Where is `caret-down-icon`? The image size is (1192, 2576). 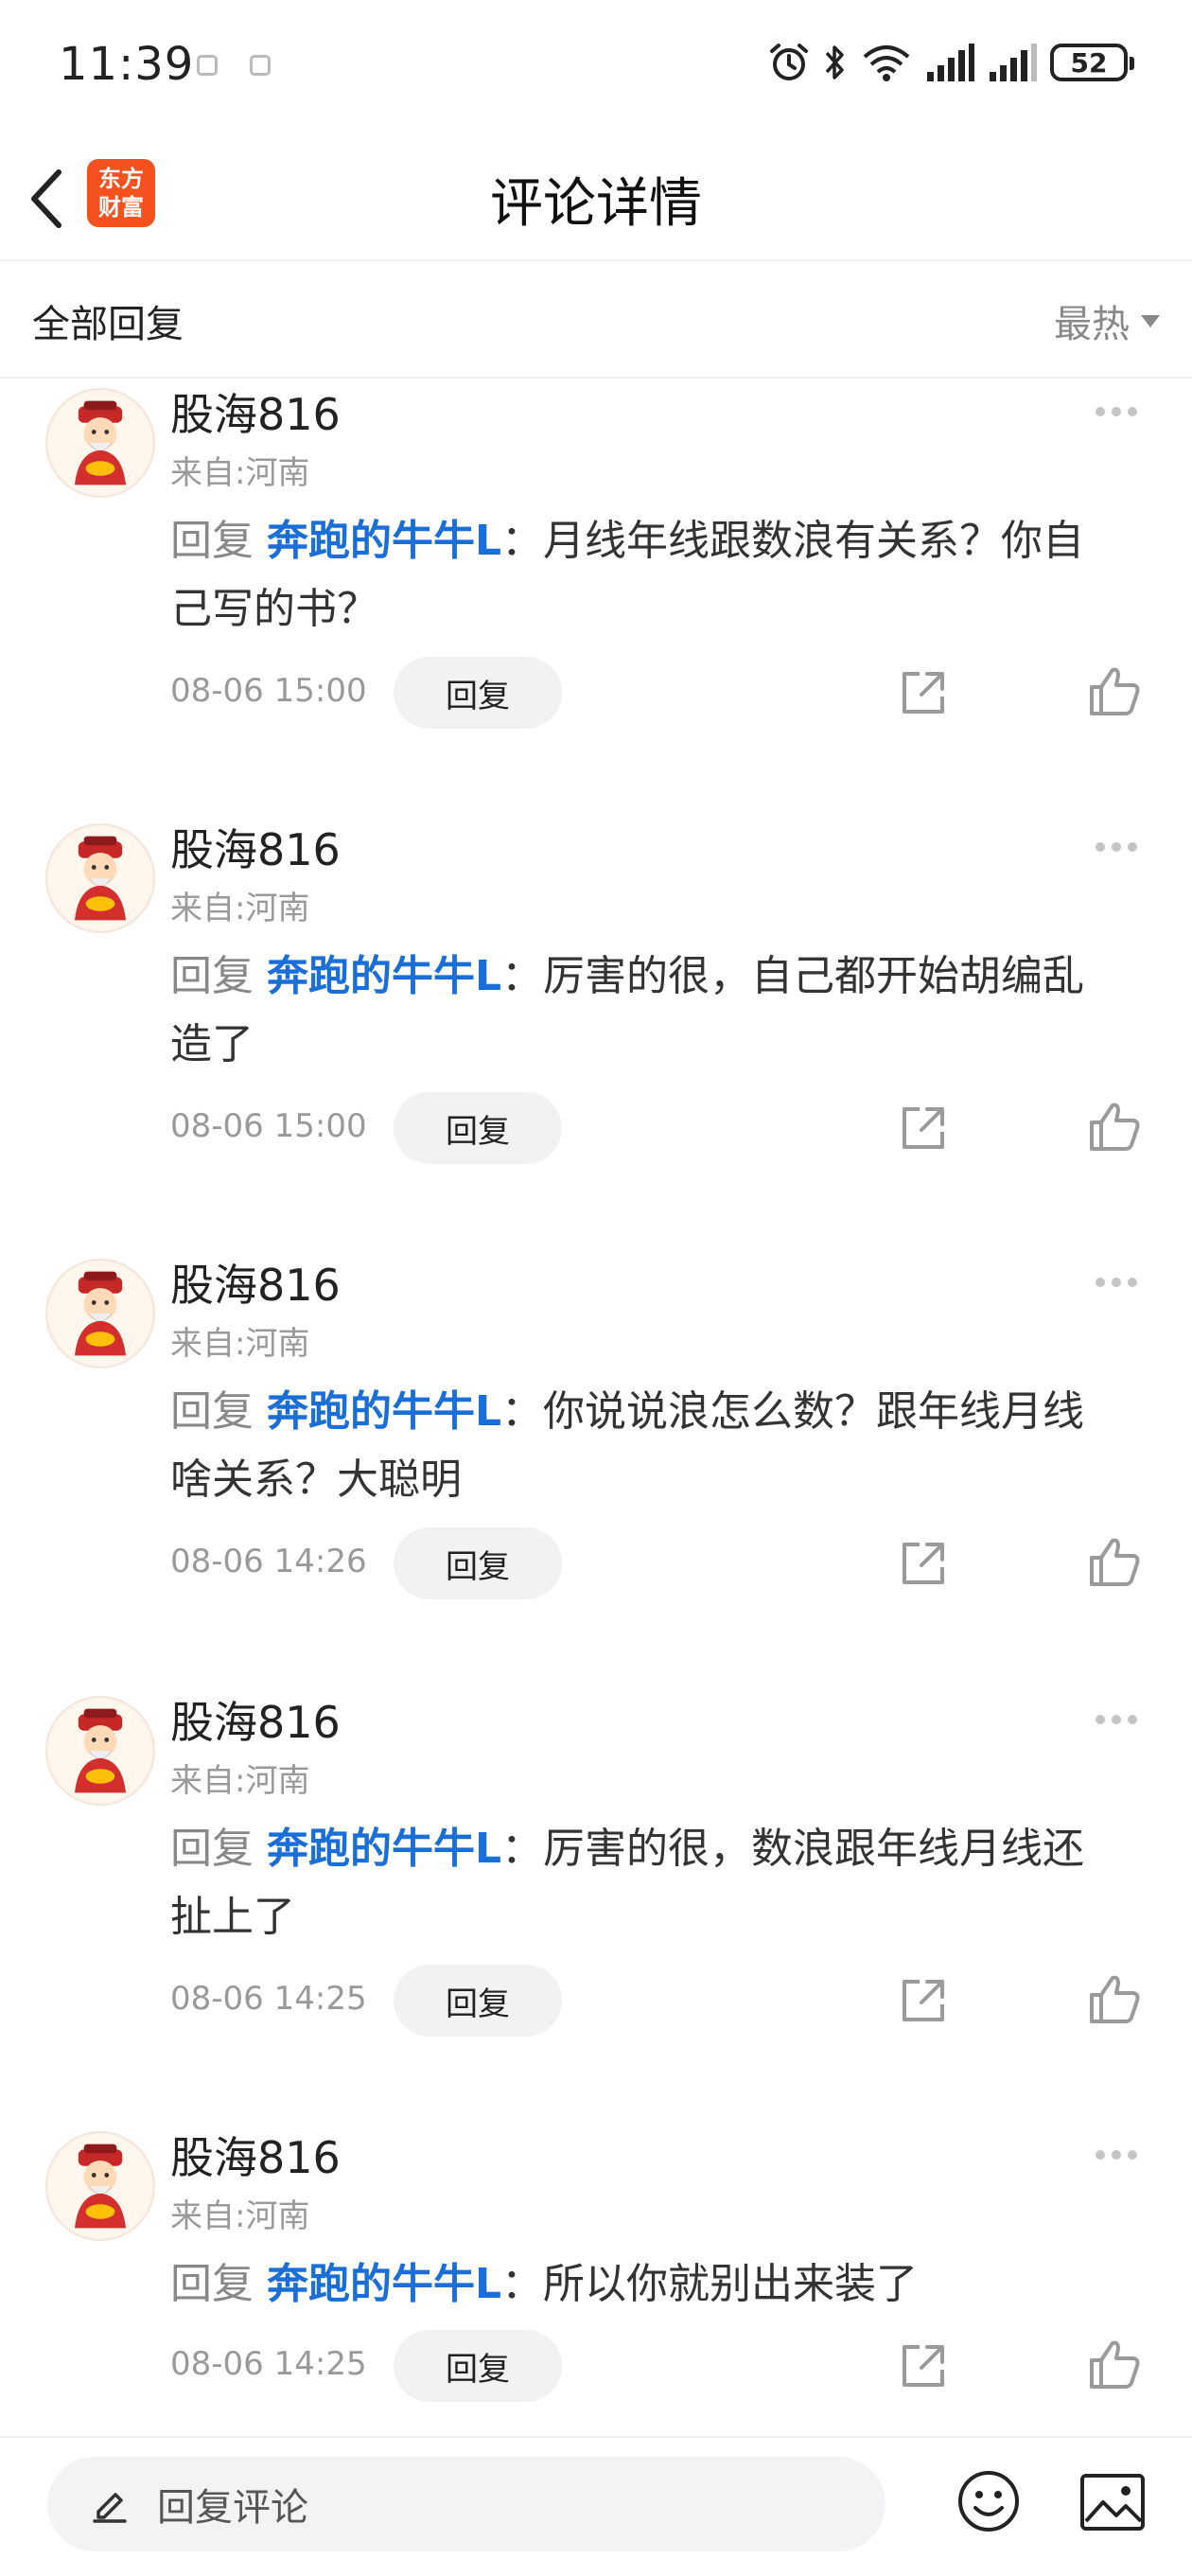
caret-down-icon is located at coordinates (1150, 320).